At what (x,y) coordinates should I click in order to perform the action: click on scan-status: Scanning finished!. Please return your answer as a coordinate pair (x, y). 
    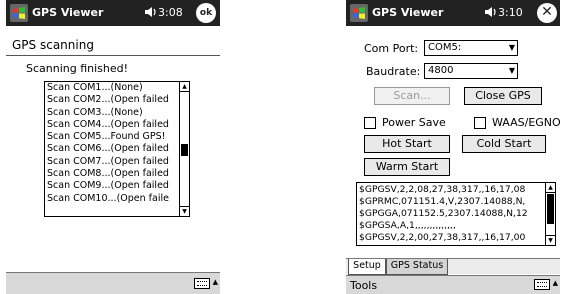
    Looking at the image, I should click on (77, 68).